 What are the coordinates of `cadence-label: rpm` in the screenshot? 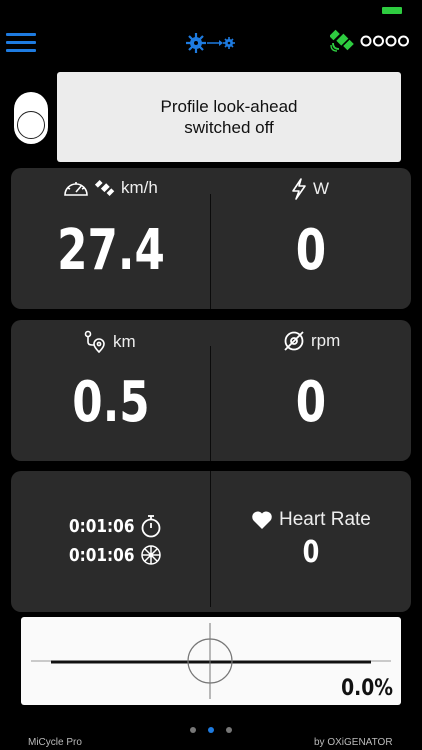 It's located at (311, 341).